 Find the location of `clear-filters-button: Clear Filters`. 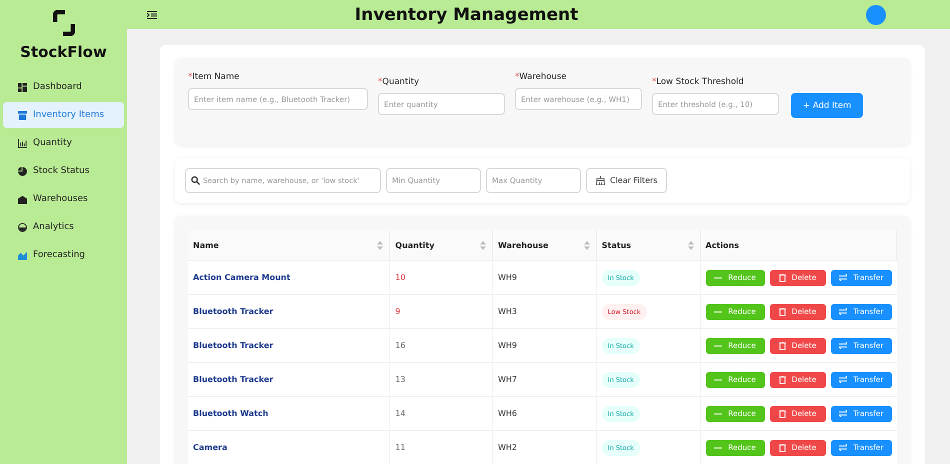

clear-filters-button: Clear Filters is located at coordinates (627, 180).